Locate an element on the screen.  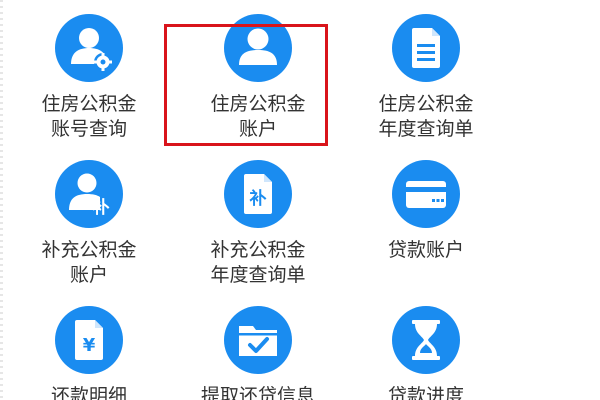
left-border is located at coordinates (1, 200).